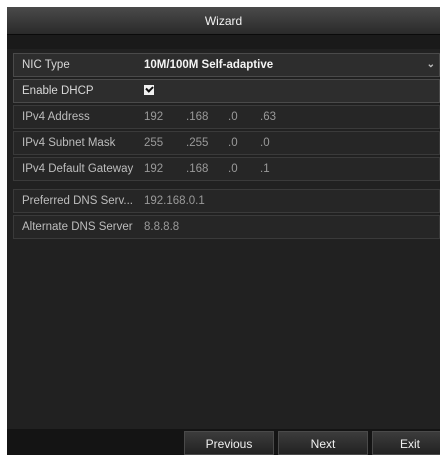 This screenshot has width=440, height=455. I want to click on chevron-down-icon: ⌄, so click(431, 65).